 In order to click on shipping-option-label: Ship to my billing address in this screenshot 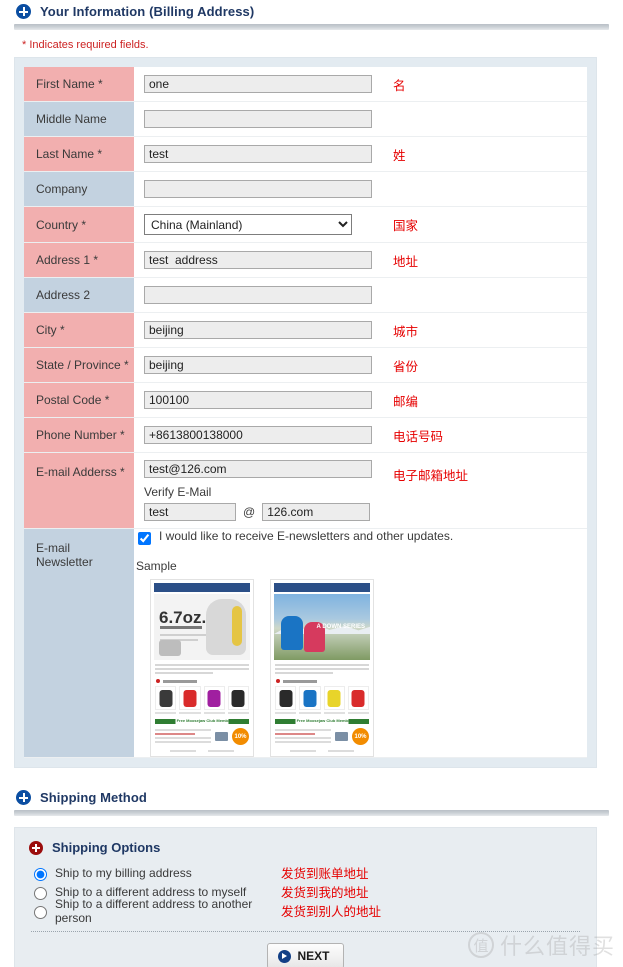, I will do `click(168, 873)`.